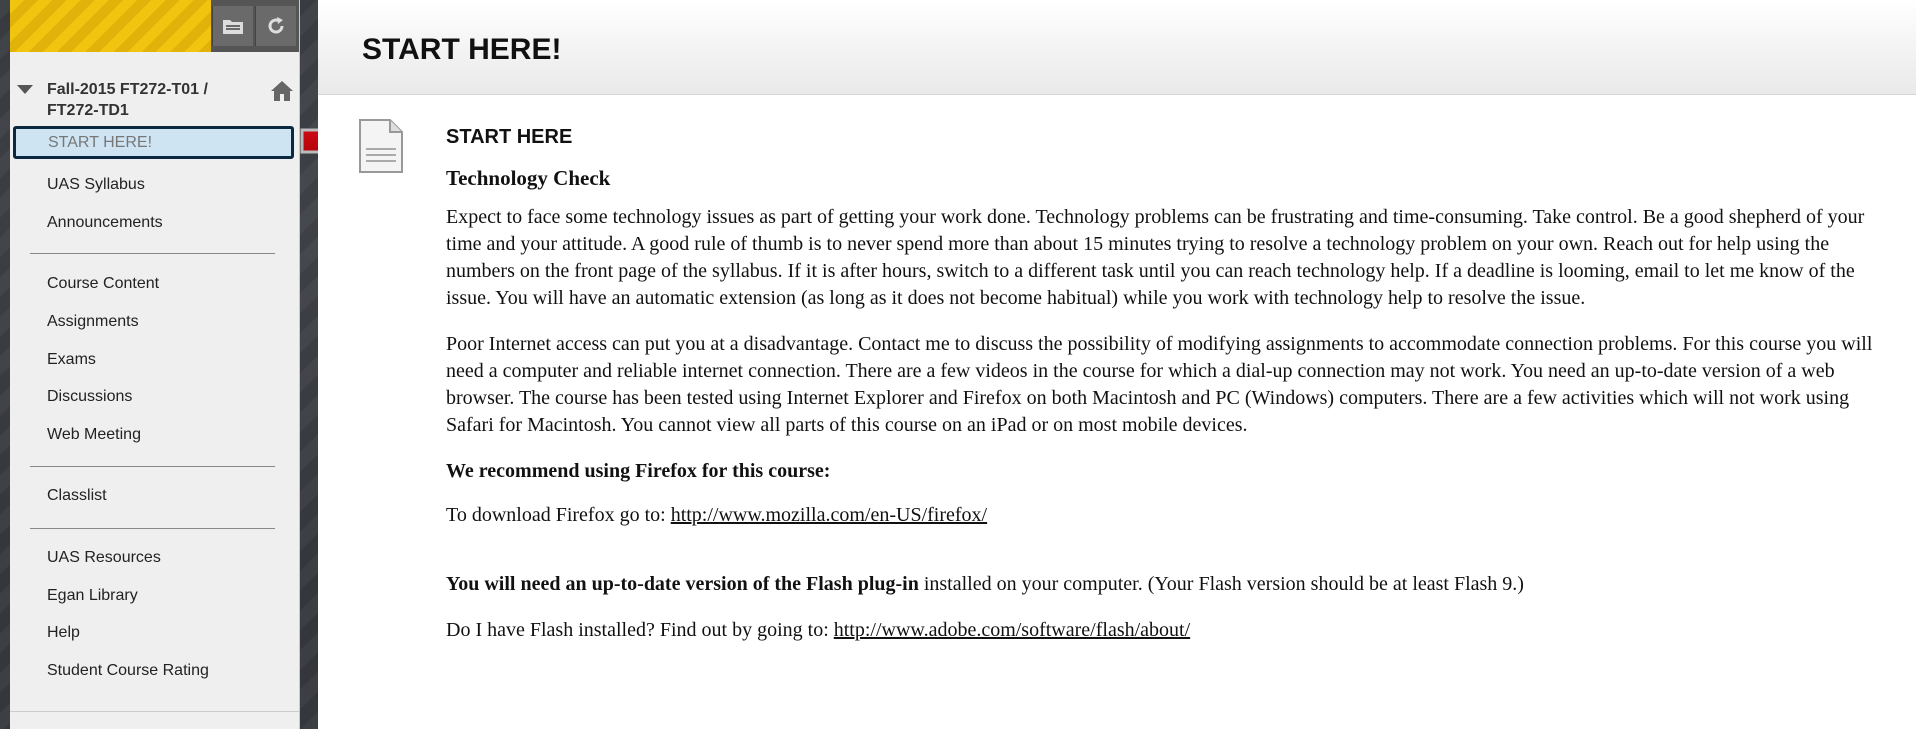 Image resolution: width=1916 pixels, height=729 pixels. Describe the element at coordinates (509, 137) in the screenshot. I see `content-item-title: START HERE` at that location.